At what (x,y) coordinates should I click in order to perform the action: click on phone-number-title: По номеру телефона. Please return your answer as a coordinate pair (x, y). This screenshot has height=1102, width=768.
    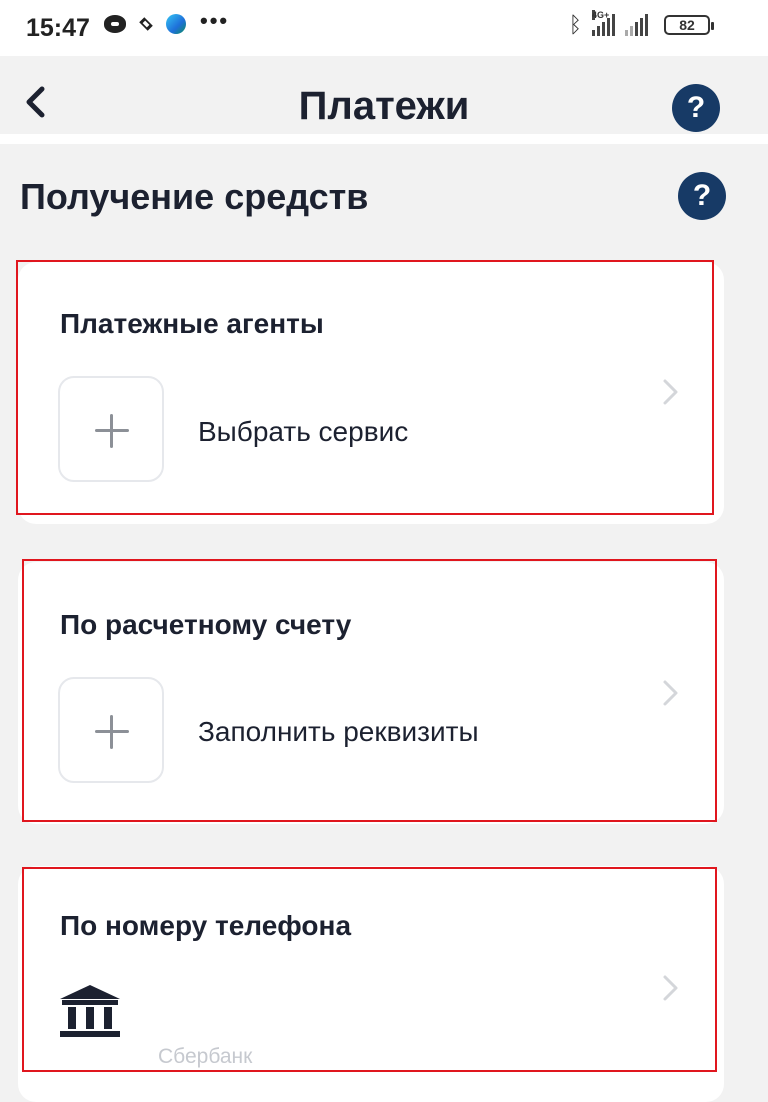
    Looking at the image, I should click on (206, 925).